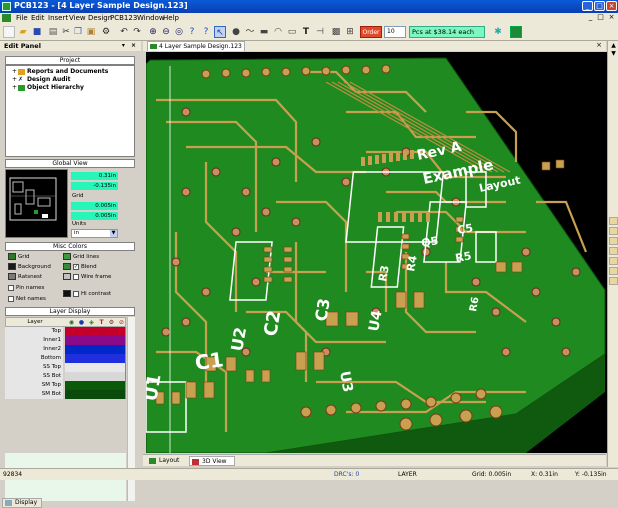 The height and width of the screenshot is (508, 618). I want to click on close-button: ×, so click(611, 6).